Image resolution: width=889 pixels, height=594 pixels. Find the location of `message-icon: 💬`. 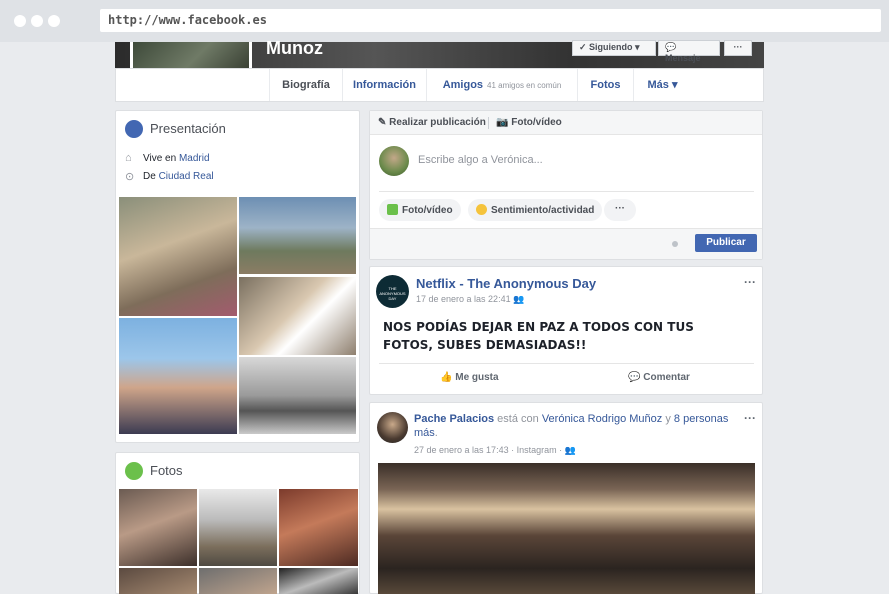

message-icon: 💬 is located at coordinates (671, 47).